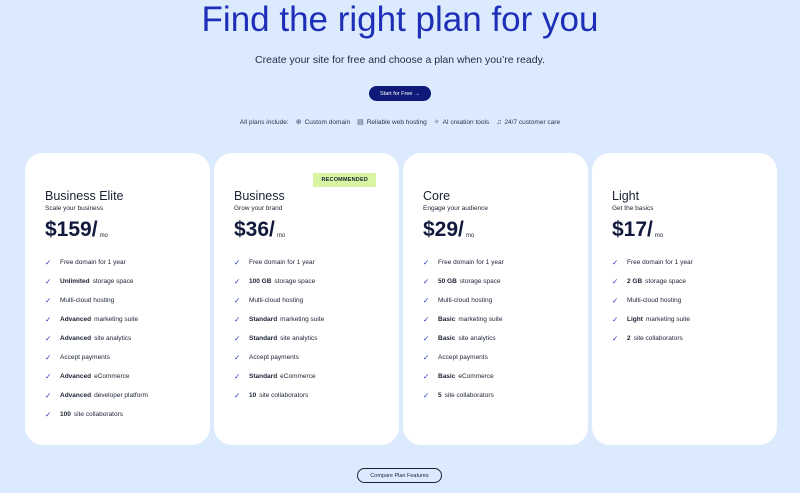 This screenshot has width=800, height=493. Describe the element at coordinates (360, 122) in the screenshot. I see `server-icon: ▤` at that location.